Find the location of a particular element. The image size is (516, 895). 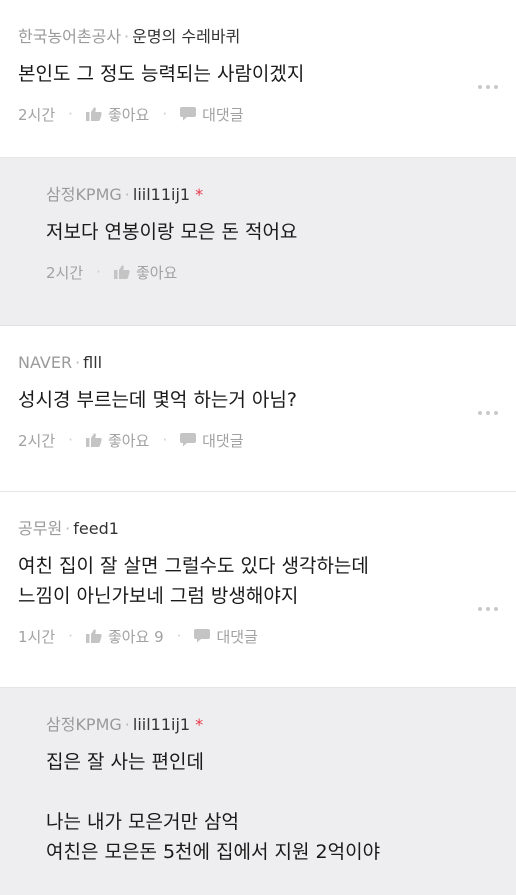

comment-meta: NAVER · flll is located at coordinates (258, 363).